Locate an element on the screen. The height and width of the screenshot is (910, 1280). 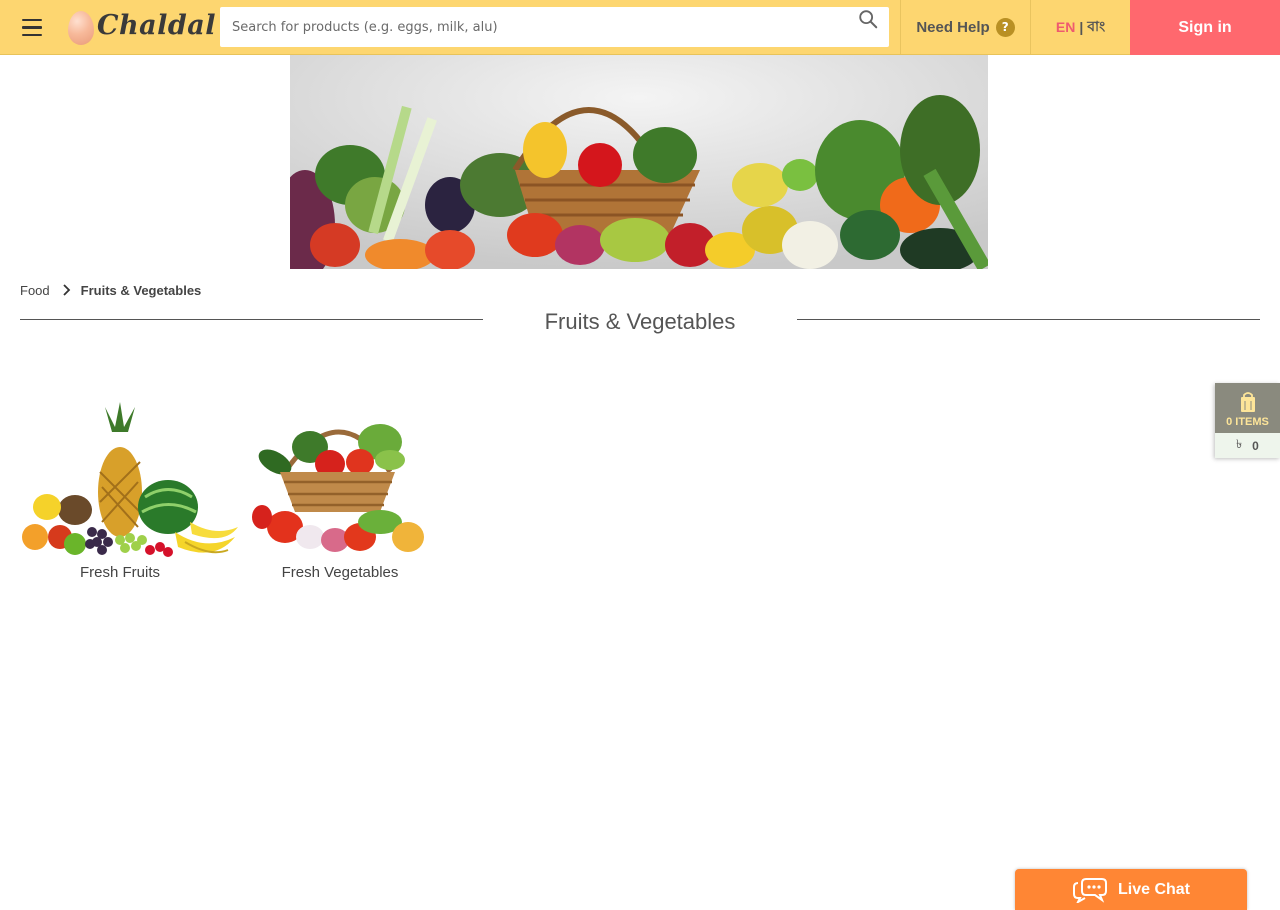
cart-item-count: 0 ITEMS is located at coordinates (1247, 421).